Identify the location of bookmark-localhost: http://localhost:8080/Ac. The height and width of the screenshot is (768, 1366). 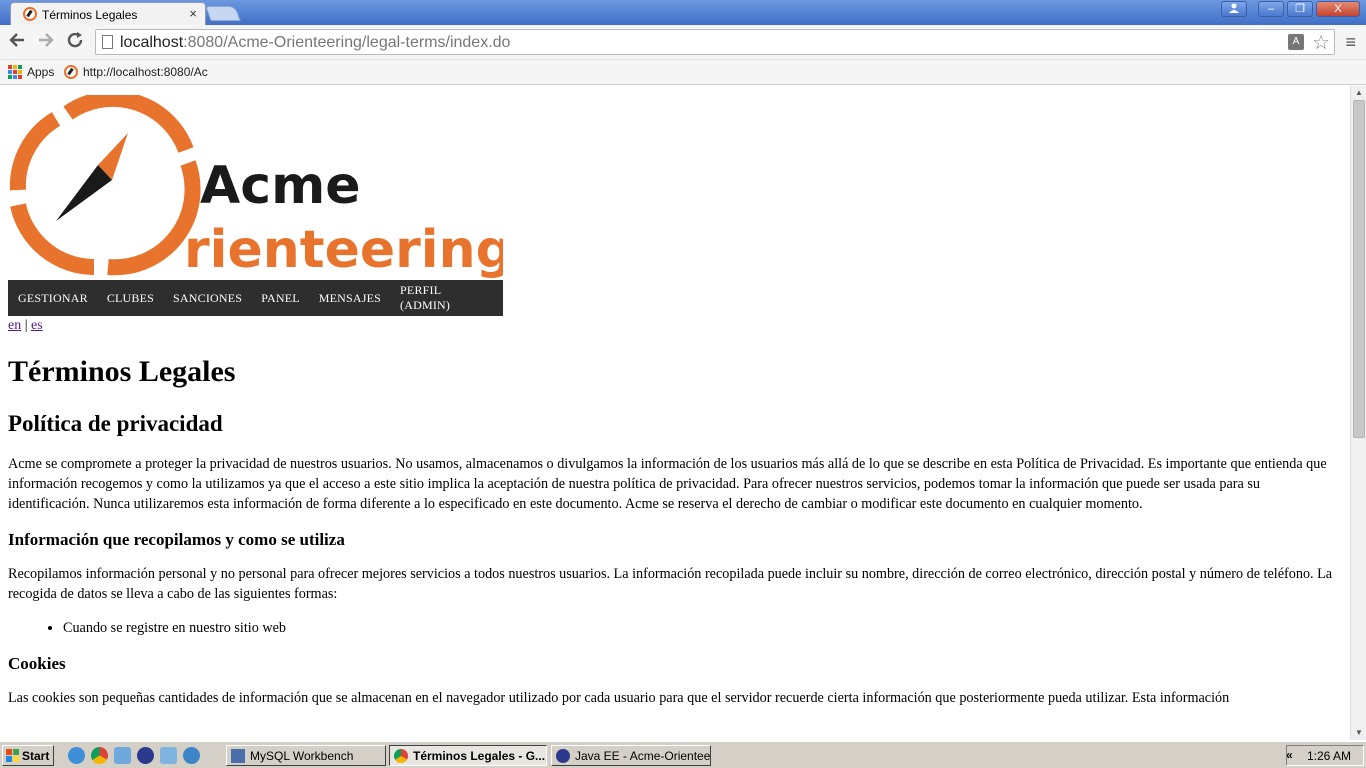
(136, 72).